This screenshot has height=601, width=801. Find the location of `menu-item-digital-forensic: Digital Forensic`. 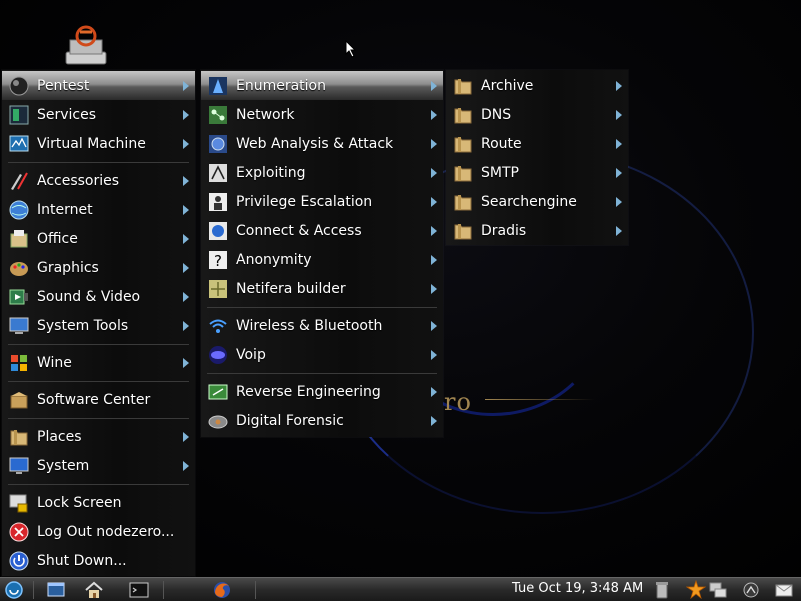

menu-item-digital-forensic: Digital Forensic is located at coordinates (322, 420).